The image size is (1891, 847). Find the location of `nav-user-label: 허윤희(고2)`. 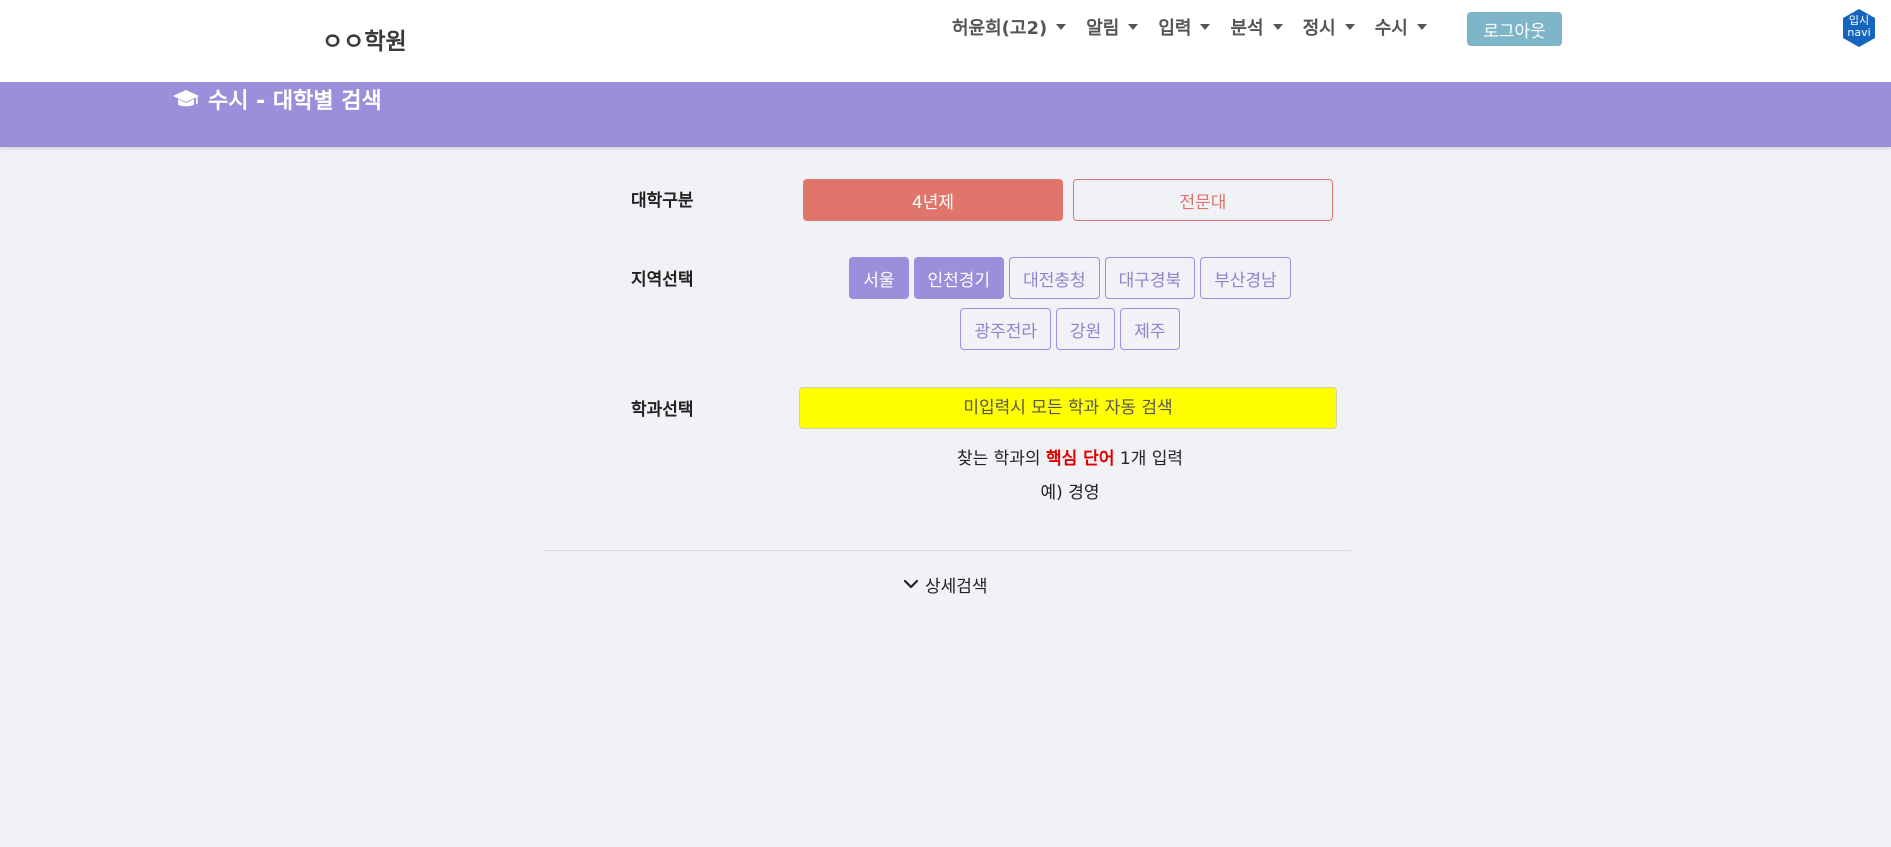

nav-user-label: 허윤희(고2) is located at coordinates (1000, 28).